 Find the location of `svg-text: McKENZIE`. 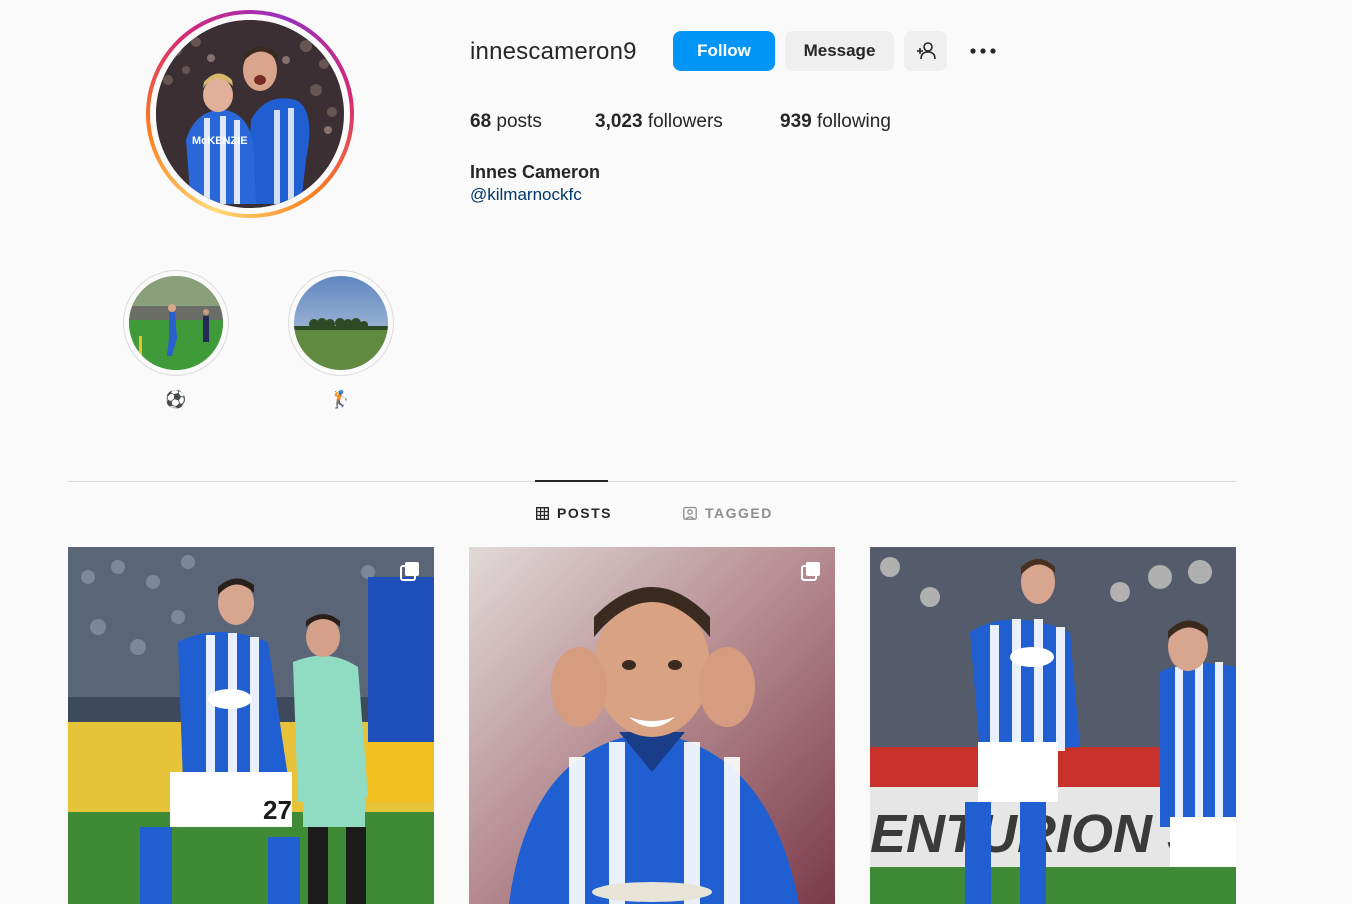

svg-text: McKENZIE is located at coordinates (220, 141).